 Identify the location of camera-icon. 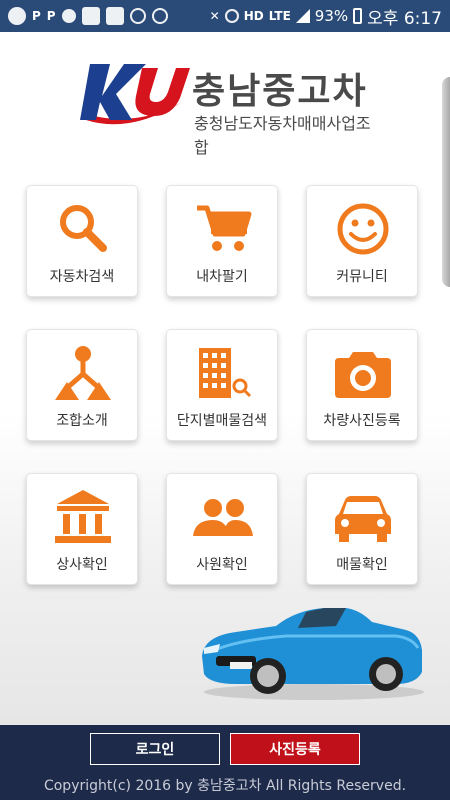
(363, 375).